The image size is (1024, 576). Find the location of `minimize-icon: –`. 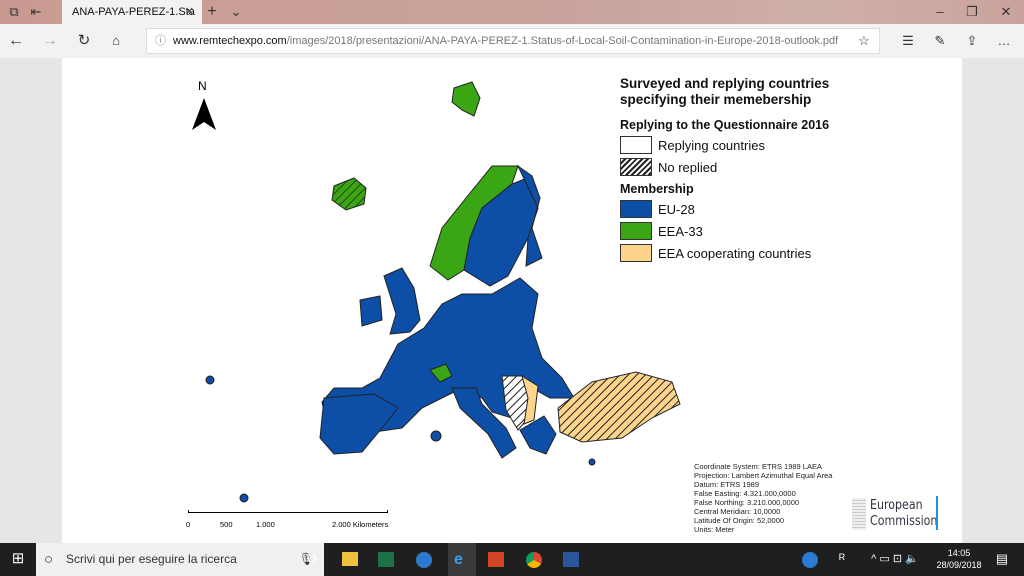

minimize-icon: – is located at coordinates (940, 12).